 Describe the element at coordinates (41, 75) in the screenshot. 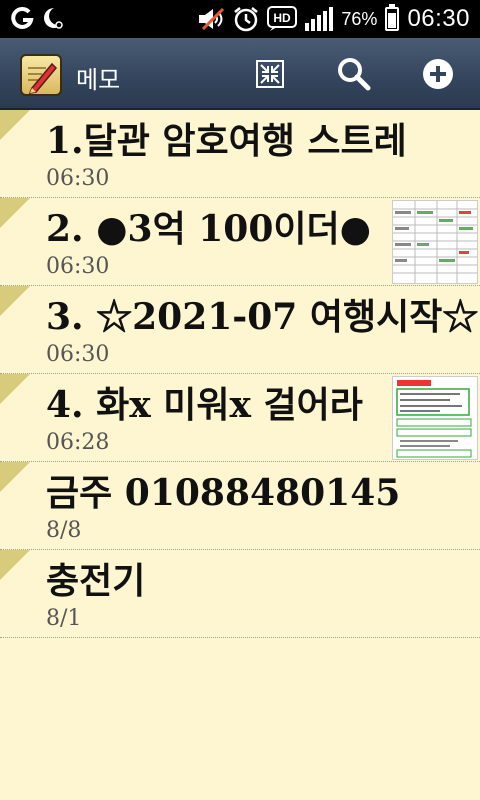

I see `memo-app-icon` at that location.